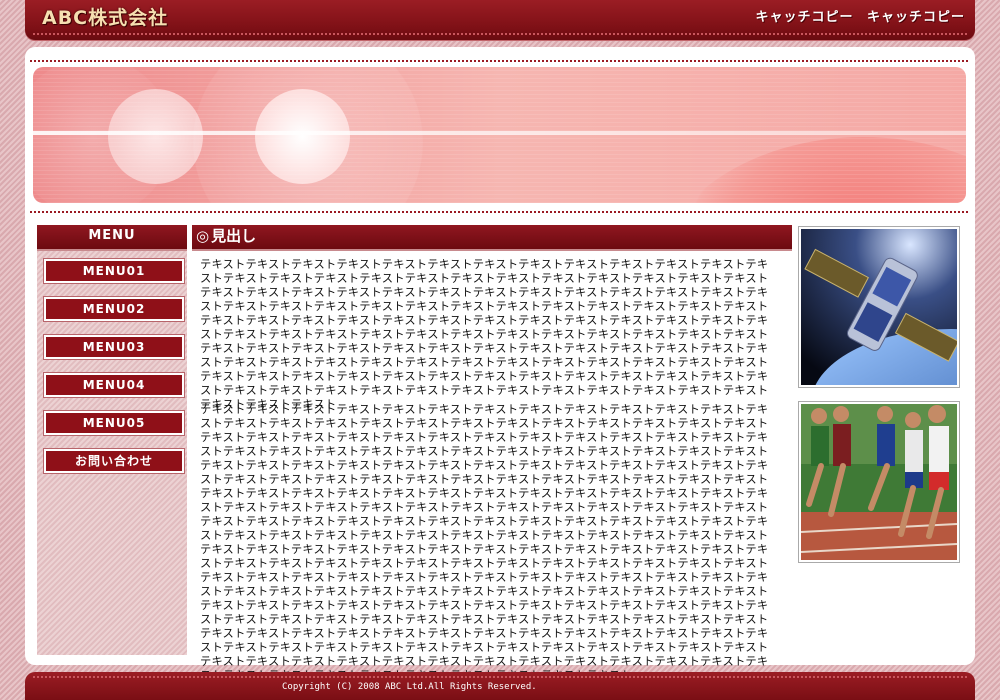 Image resolution: width=1000 pixels, height=700 pixels. What do you see at coordinates (804, 17) in the screenshot?
I see `catch-copy-1: キャッチコピー` at bounding box center [804, 17].